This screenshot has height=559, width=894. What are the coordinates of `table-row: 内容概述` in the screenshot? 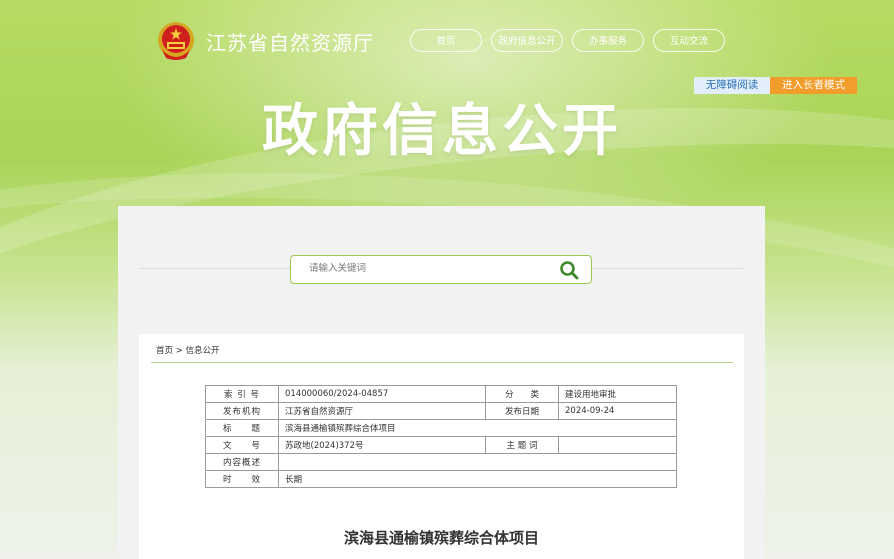 It's located at (441, 462).